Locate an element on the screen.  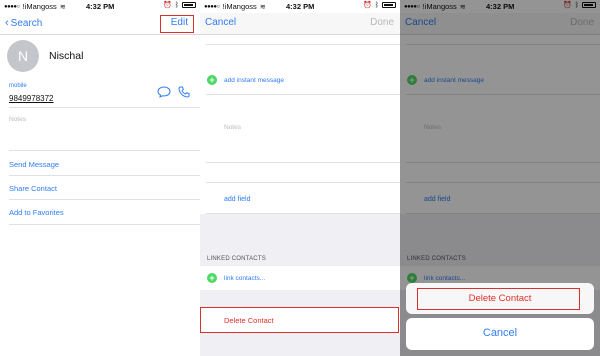
mobile-number: 9849978372 is located at coordinates (31, 98).